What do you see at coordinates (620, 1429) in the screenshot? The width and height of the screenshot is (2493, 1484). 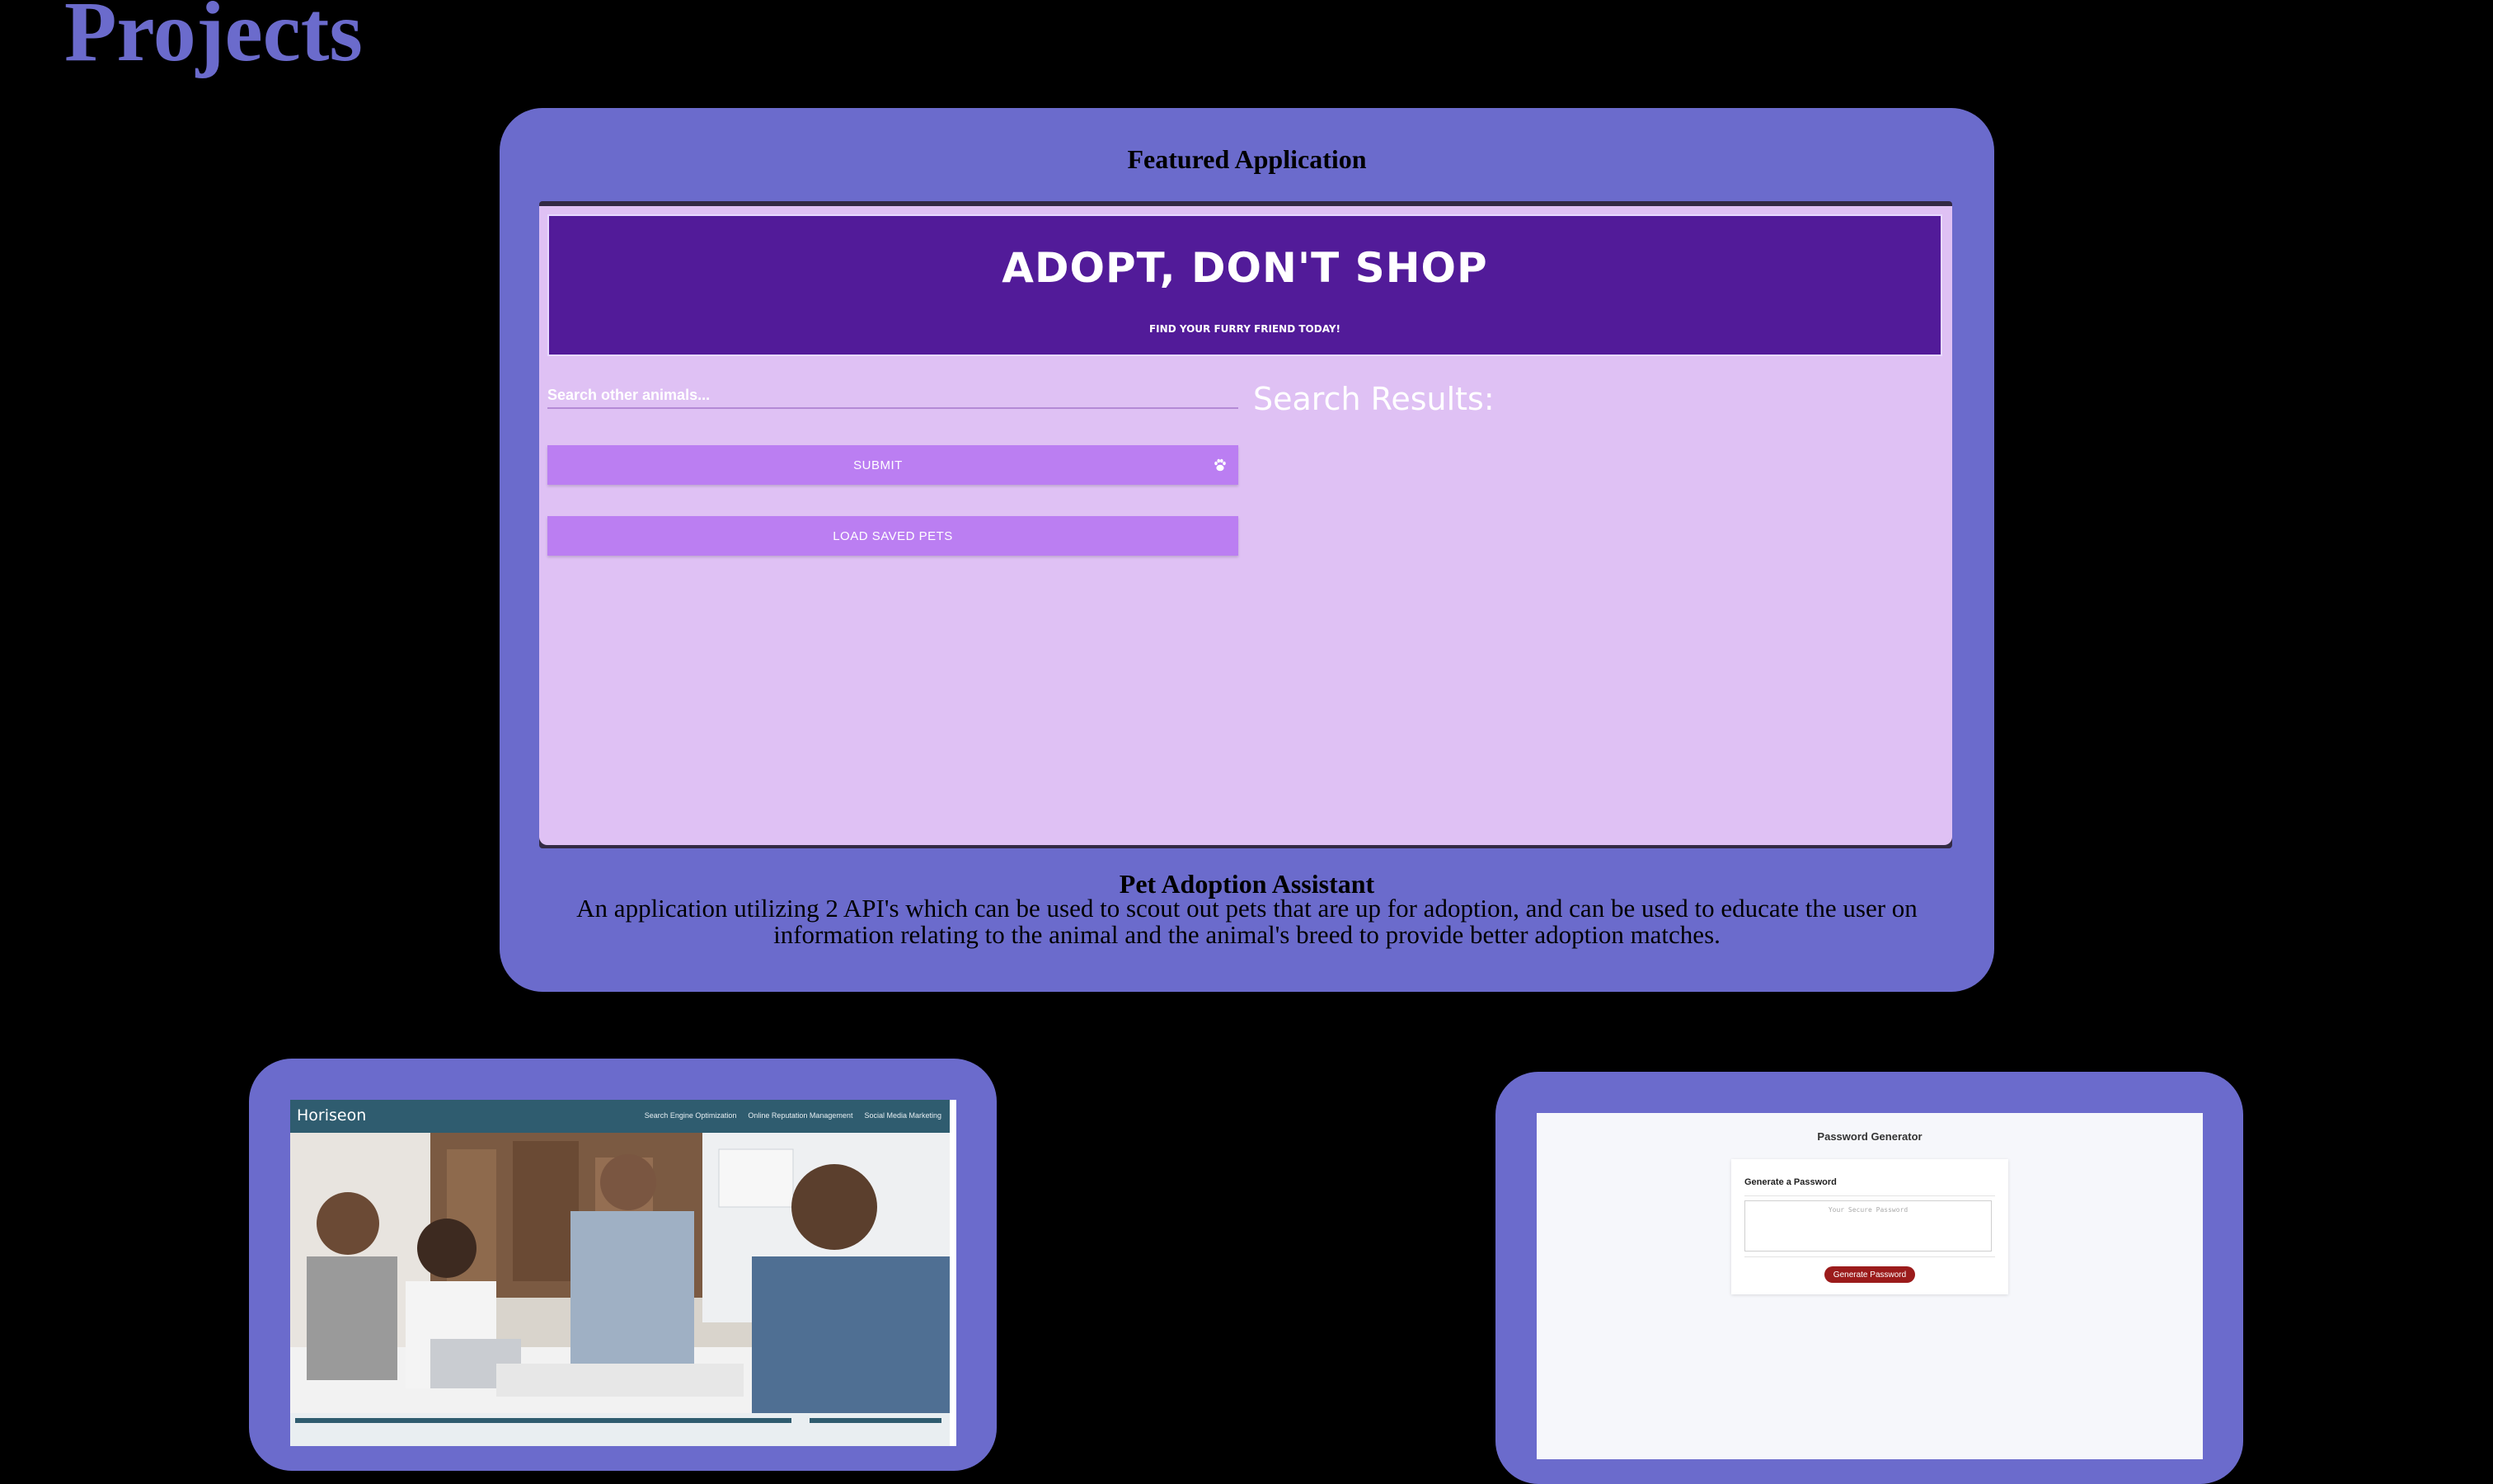 I see `horiseon-content-strip` at bounding box center [620, 1429].